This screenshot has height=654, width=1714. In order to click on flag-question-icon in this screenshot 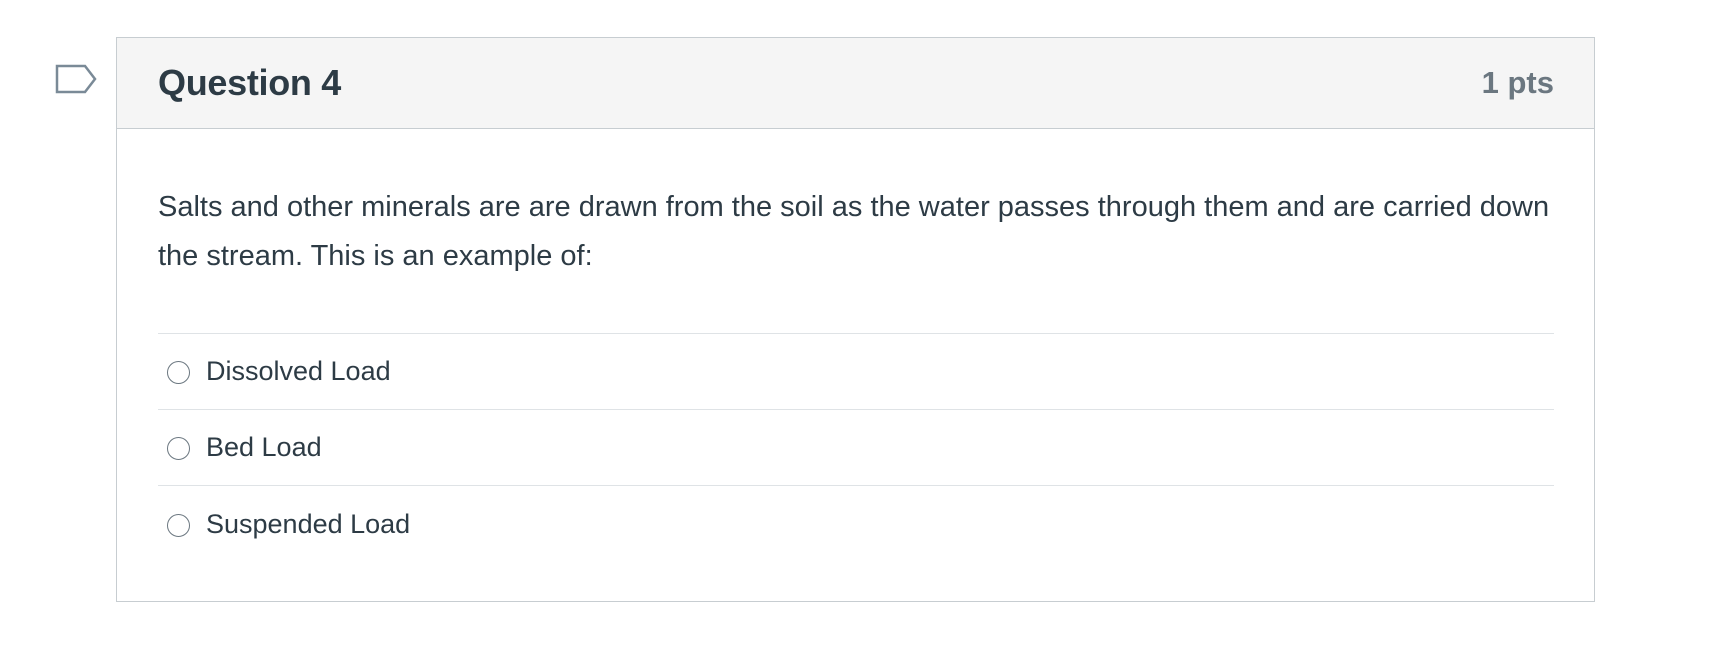, I will do `click(77, 81)`.